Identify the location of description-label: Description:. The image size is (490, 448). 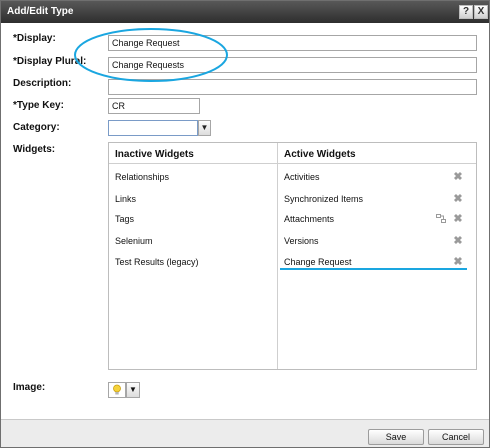
(42, 83).